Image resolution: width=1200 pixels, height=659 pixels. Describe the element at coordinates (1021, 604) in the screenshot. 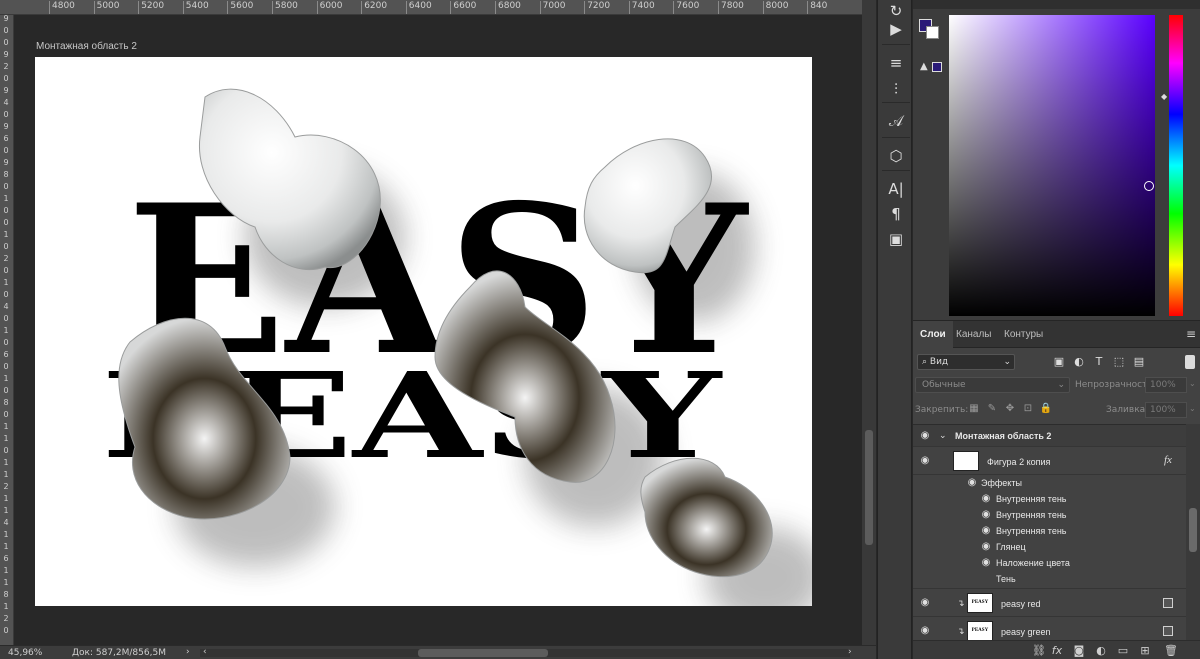

I see `layer-name: peasy red` at that location.